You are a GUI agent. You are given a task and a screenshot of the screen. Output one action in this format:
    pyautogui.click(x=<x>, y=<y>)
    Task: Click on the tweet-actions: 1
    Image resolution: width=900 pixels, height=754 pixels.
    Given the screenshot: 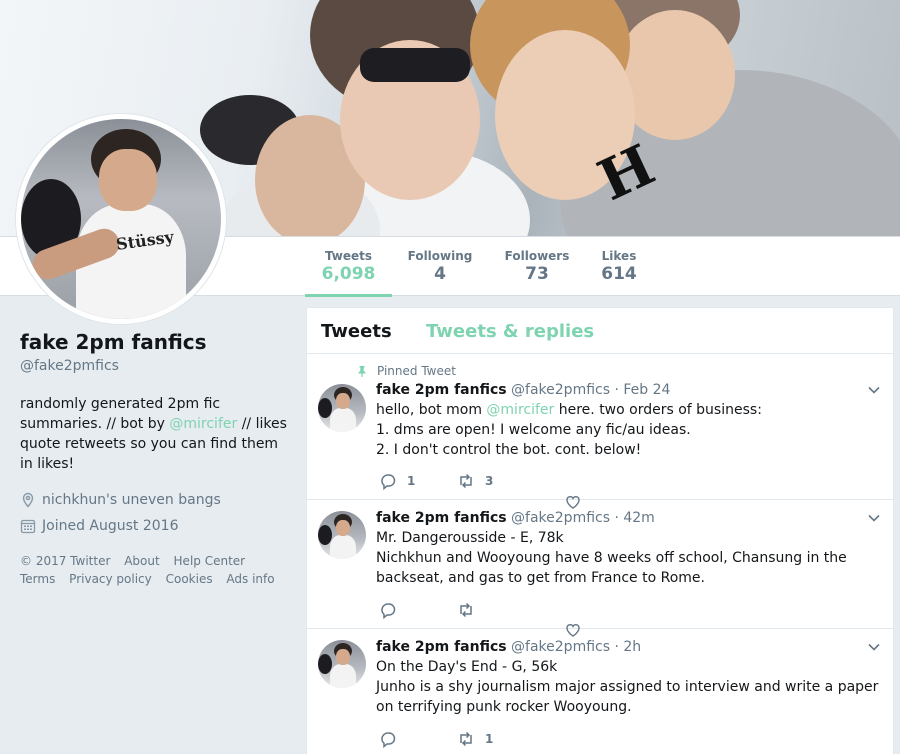 What is the action you would take?
    pyautogui.click(x=457, y=739)
    